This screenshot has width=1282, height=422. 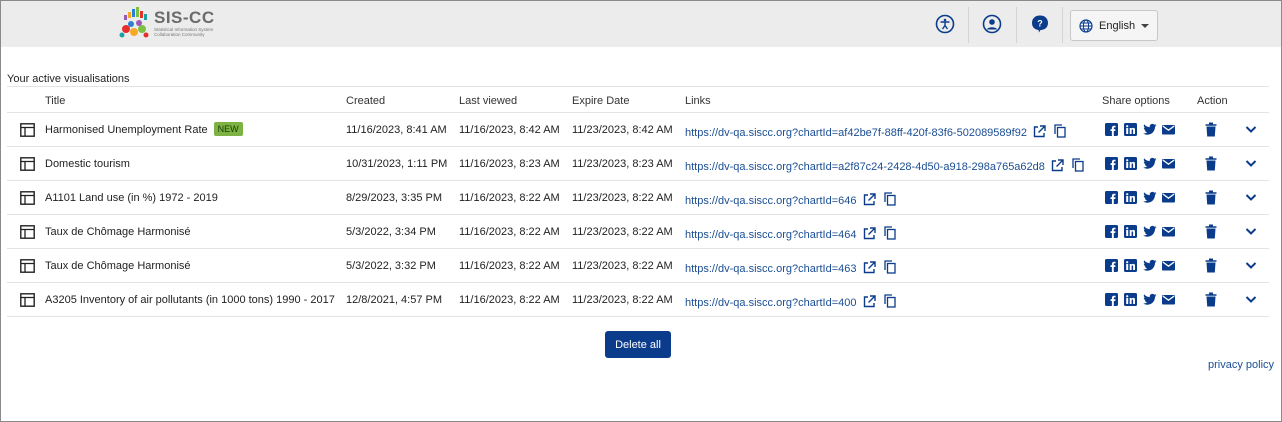 I want to click on row-last-viewed: 11/16/2023, 8:22 AM, so click(x=509, y=232).